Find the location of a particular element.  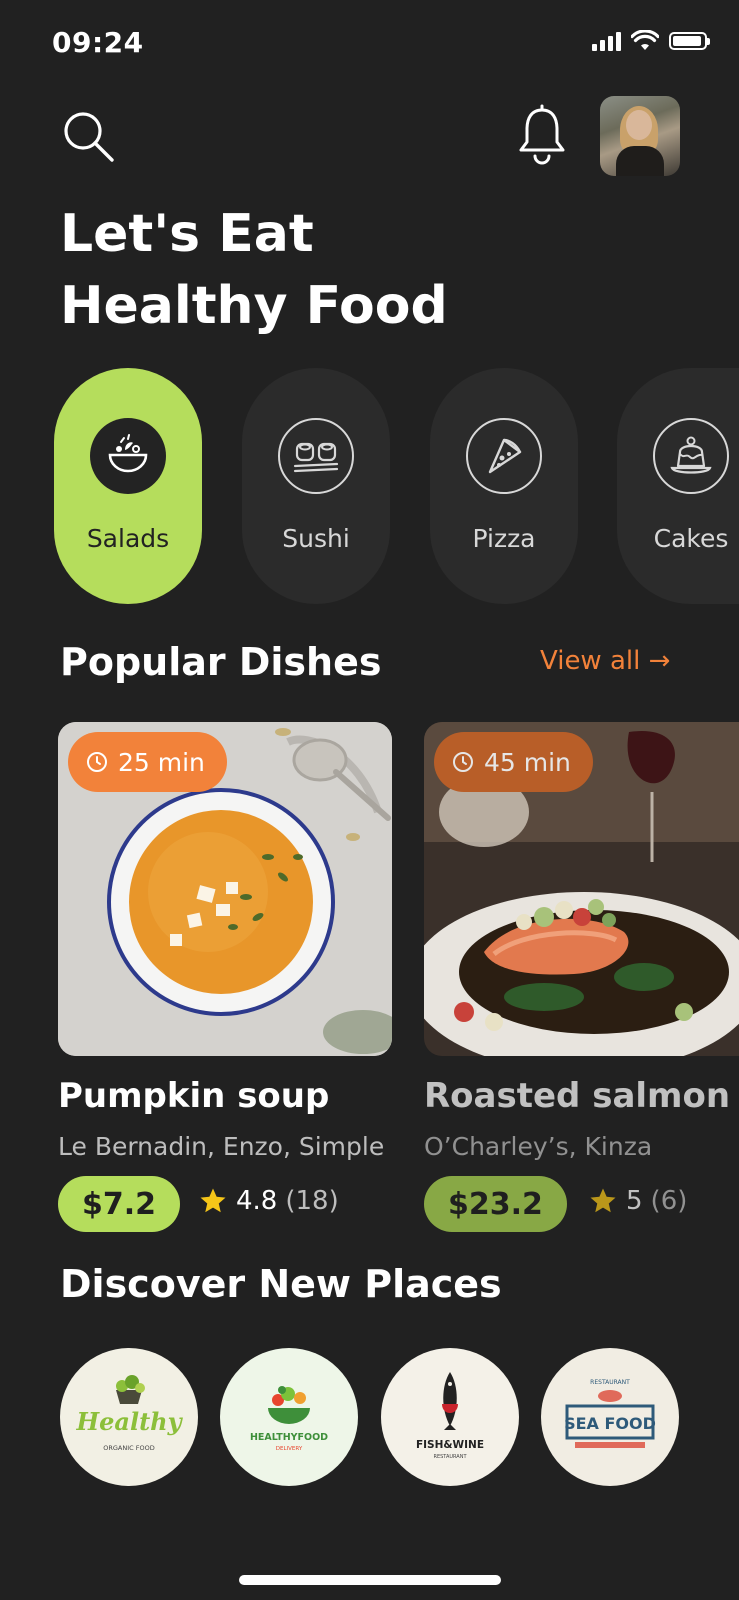

dish-price: $23.2 is located at coordinates (495, 1204).